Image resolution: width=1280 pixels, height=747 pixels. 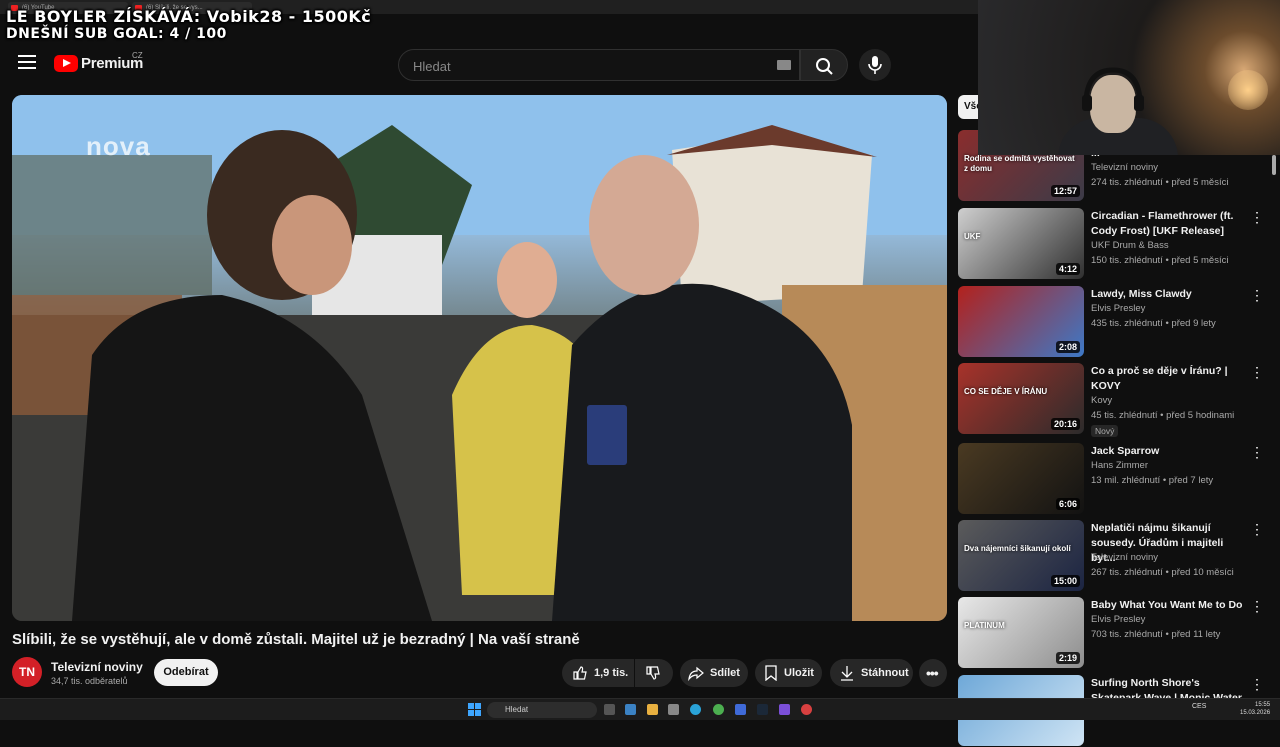 I want to click on windows-taskbar: Hledat CES 15:55 15.03.2026, so click(x=640, y=709).